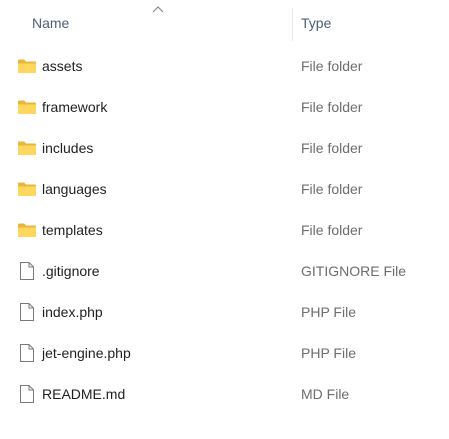 The width and height of the screenshot is (449, 439). What do you see at coordinates (224, 189) in the screenshot?
I see `file-row: languages File folder` at bounding box center [224, 189].